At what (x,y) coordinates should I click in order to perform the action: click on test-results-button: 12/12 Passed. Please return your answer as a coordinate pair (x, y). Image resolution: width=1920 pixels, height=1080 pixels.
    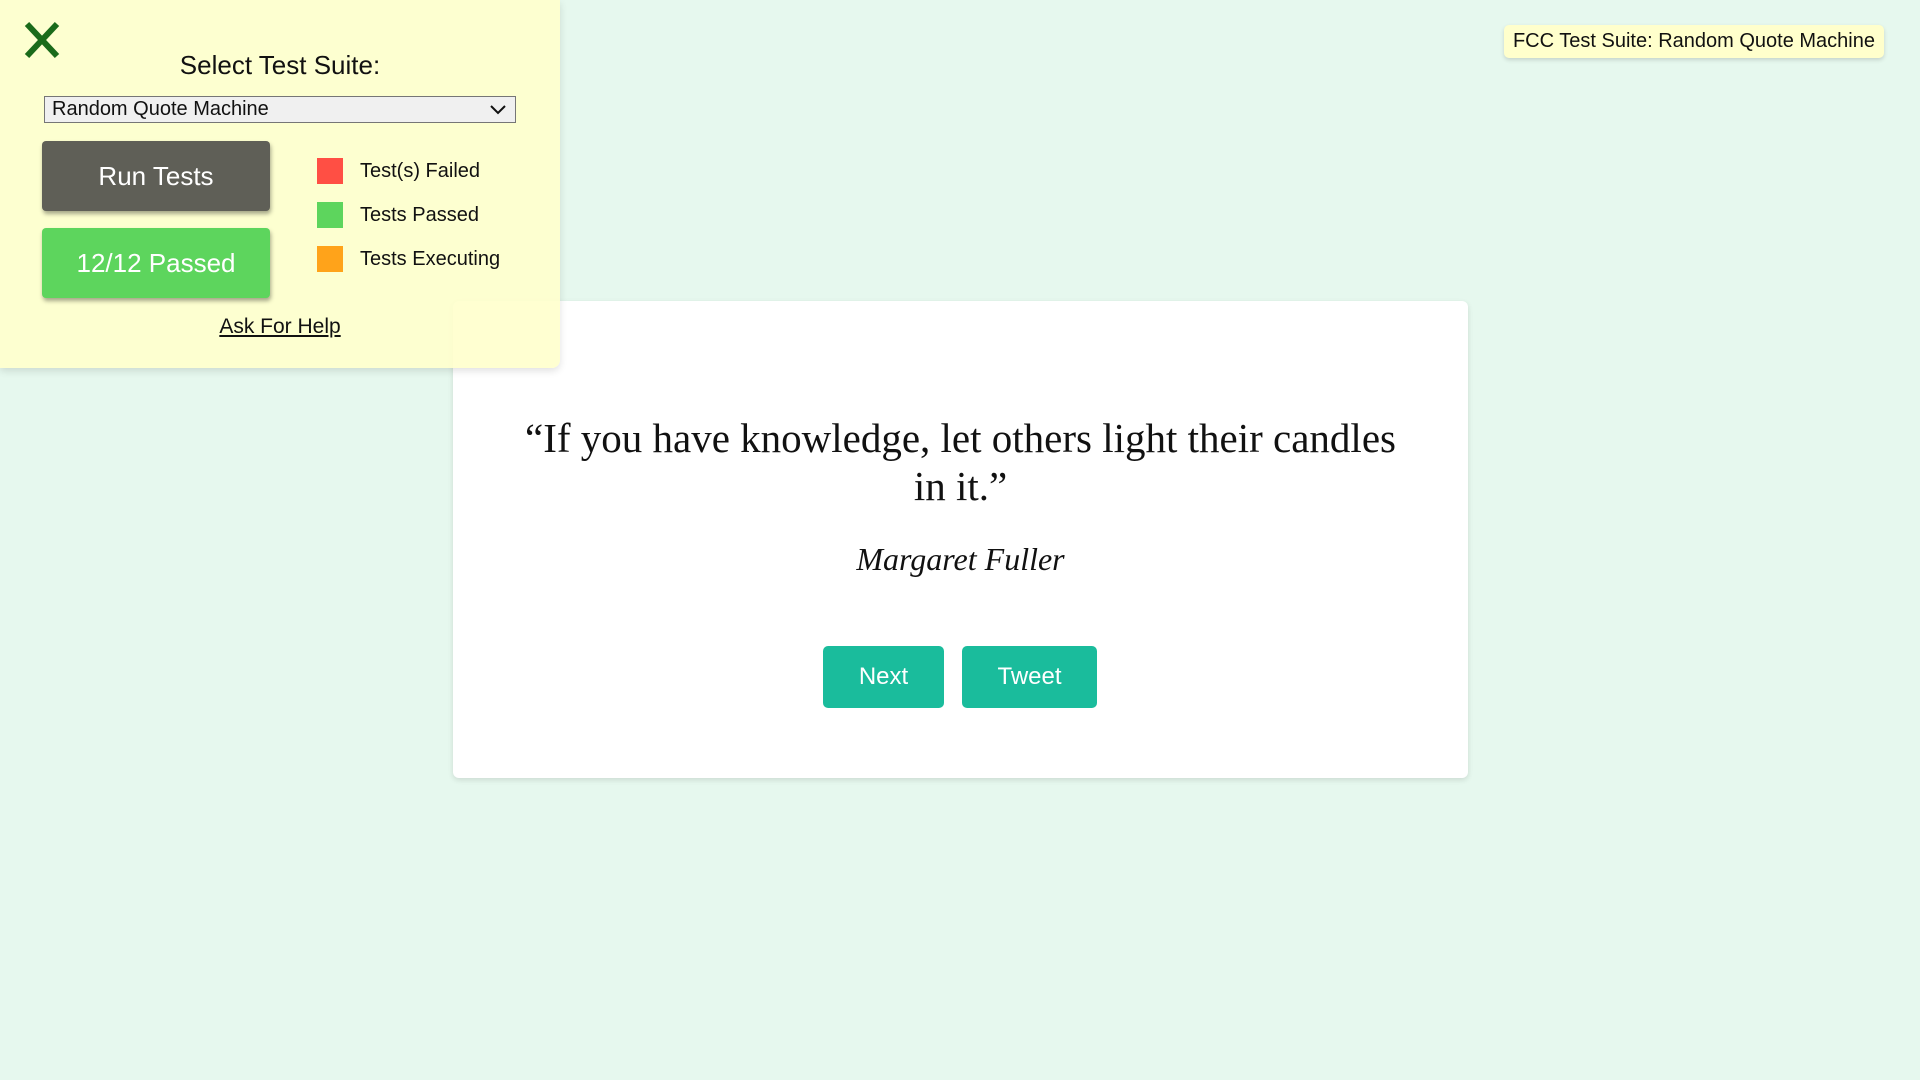
    Looking at the image, I should click on (156, 263).